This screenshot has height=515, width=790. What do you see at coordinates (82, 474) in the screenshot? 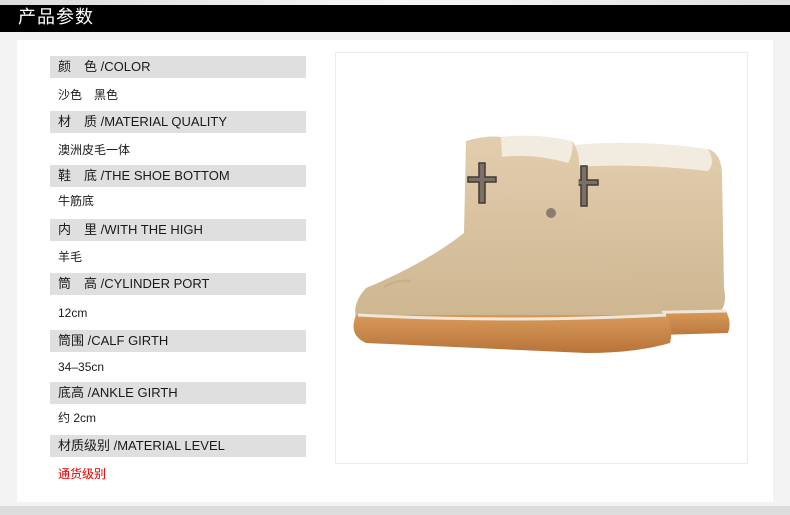
I see `spec-value-material-level: 通货级别` at bounding box center [82, 474].